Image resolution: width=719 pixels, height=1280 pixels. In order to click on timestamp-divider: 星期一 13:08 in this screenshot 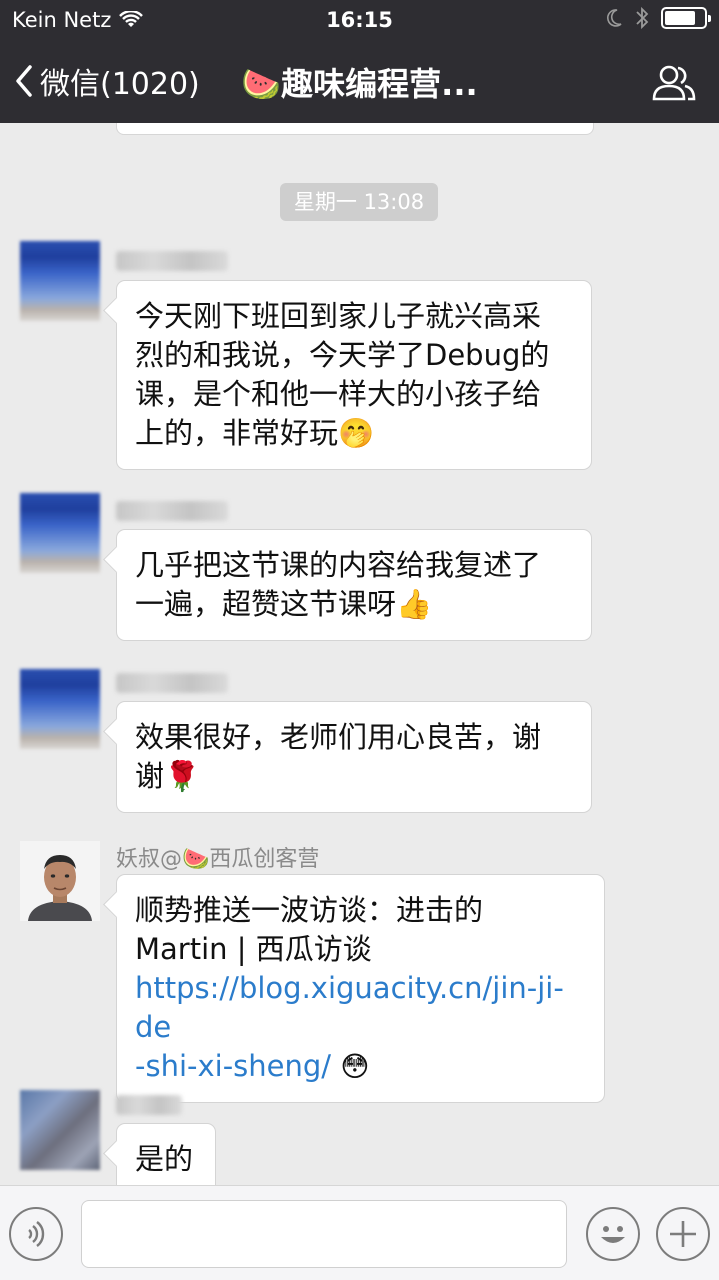, I will do `click(359, 202)`.